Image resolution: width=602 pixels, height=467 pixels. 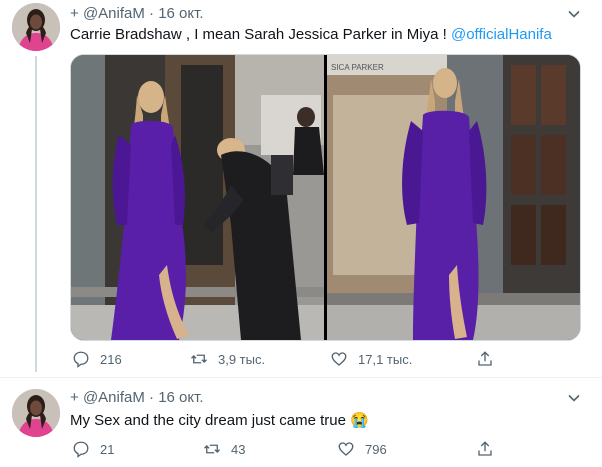 I want to click on mention-link: @officialHanifa, so click(x=501, y=34).